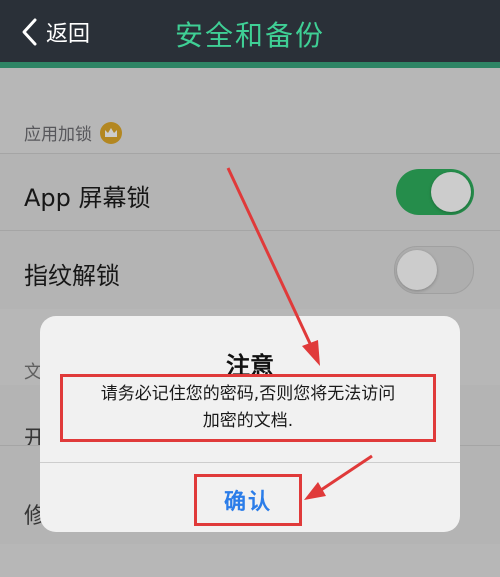 This screenshot has width=500, height=577. I want to click on dialog-message-line-2: 加密的文档., so click(248, 421).